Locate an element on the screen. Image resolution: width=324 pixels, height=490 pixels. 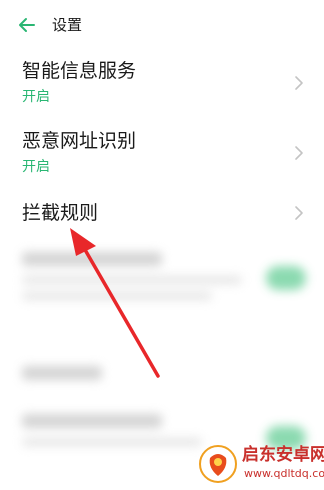
back-button is located at coordinates (27, 25).